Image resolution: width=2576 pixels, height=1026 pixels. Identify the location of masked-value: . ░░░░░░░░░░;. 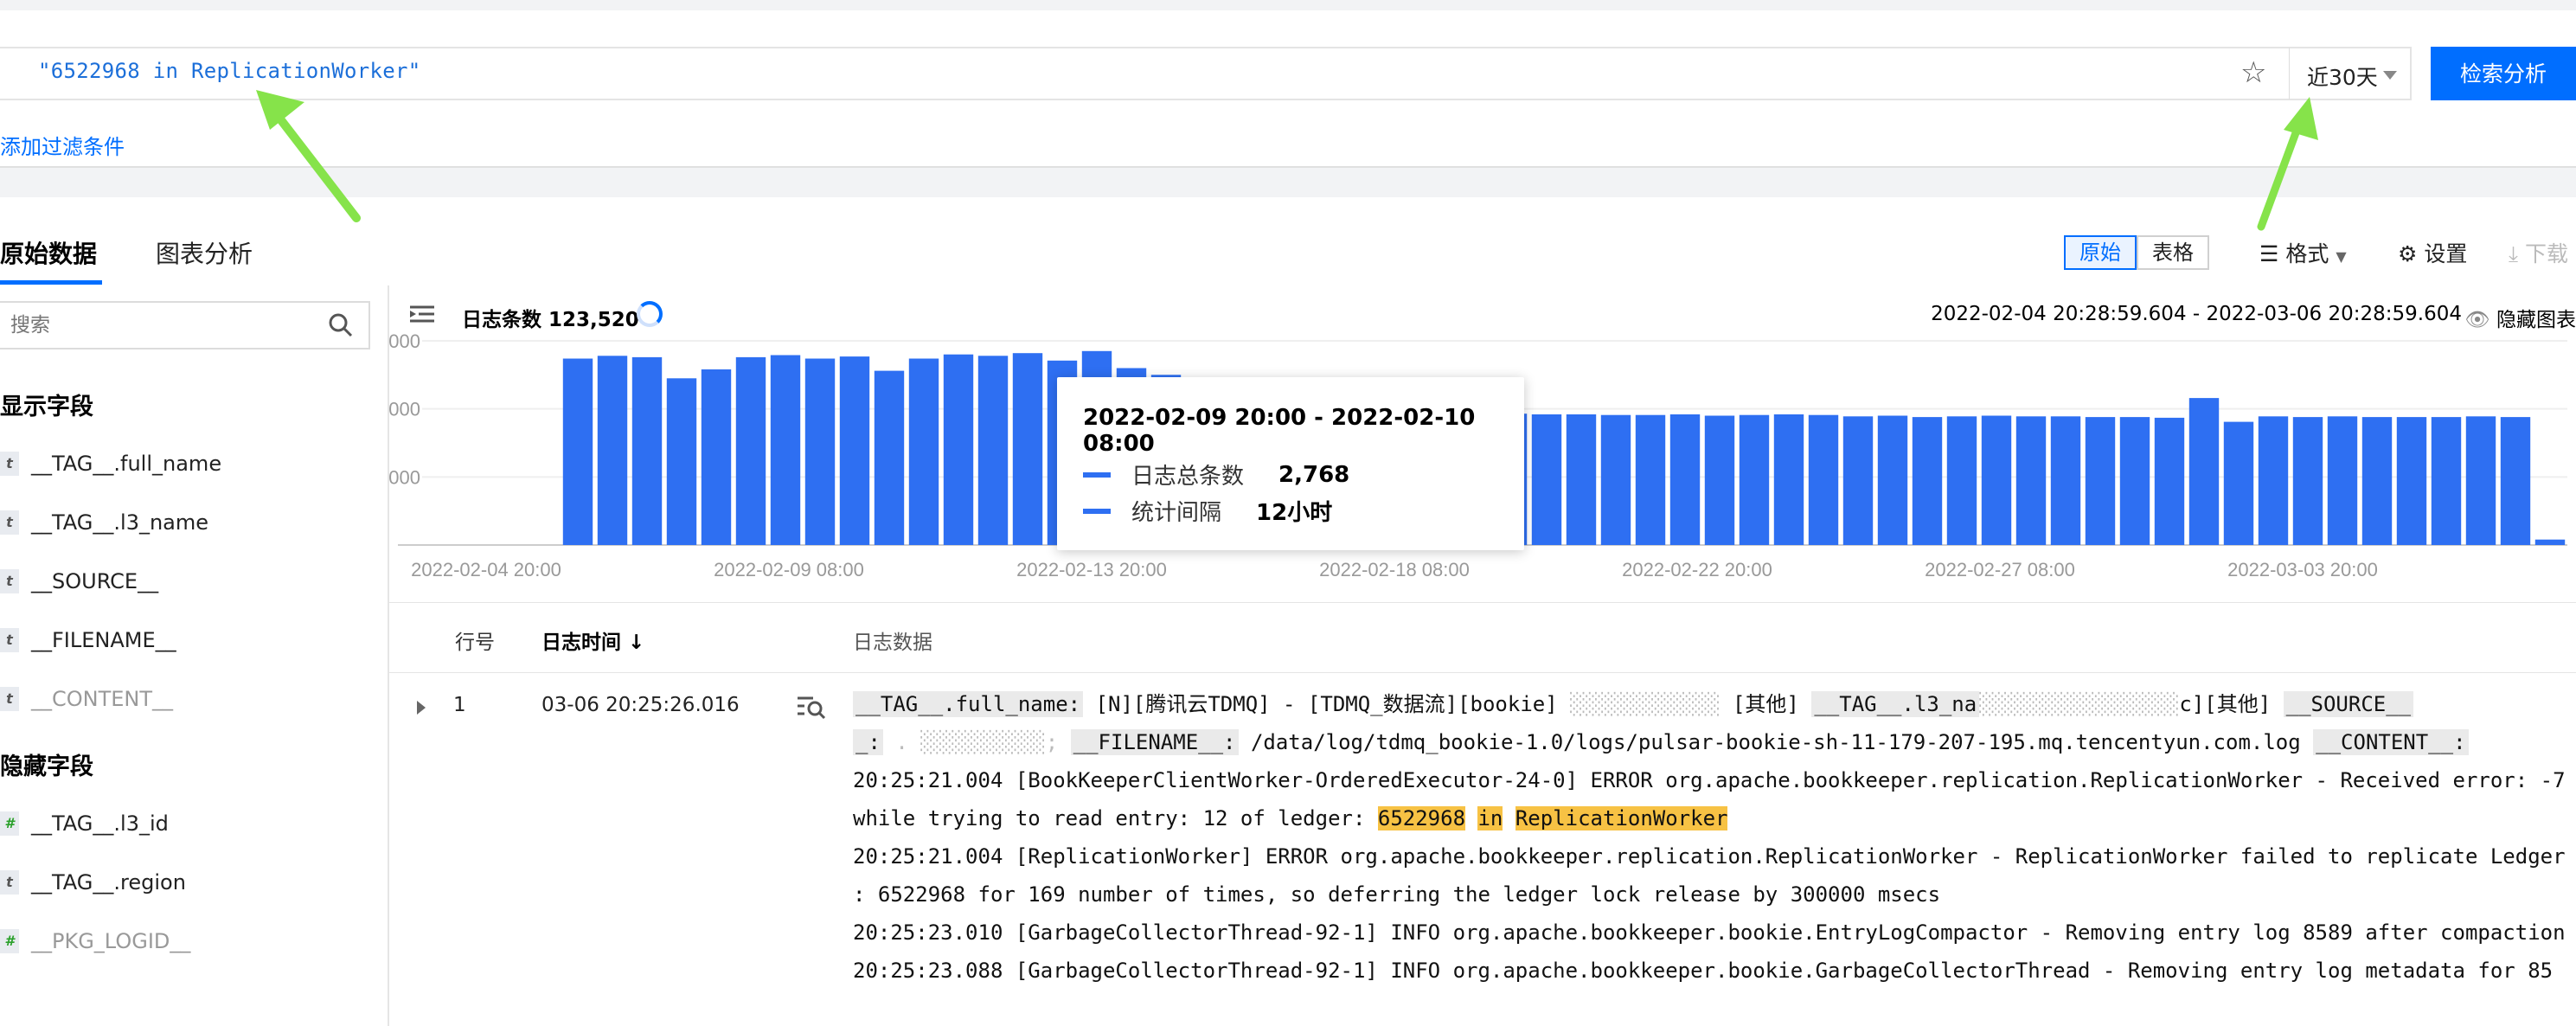
(977, 742).